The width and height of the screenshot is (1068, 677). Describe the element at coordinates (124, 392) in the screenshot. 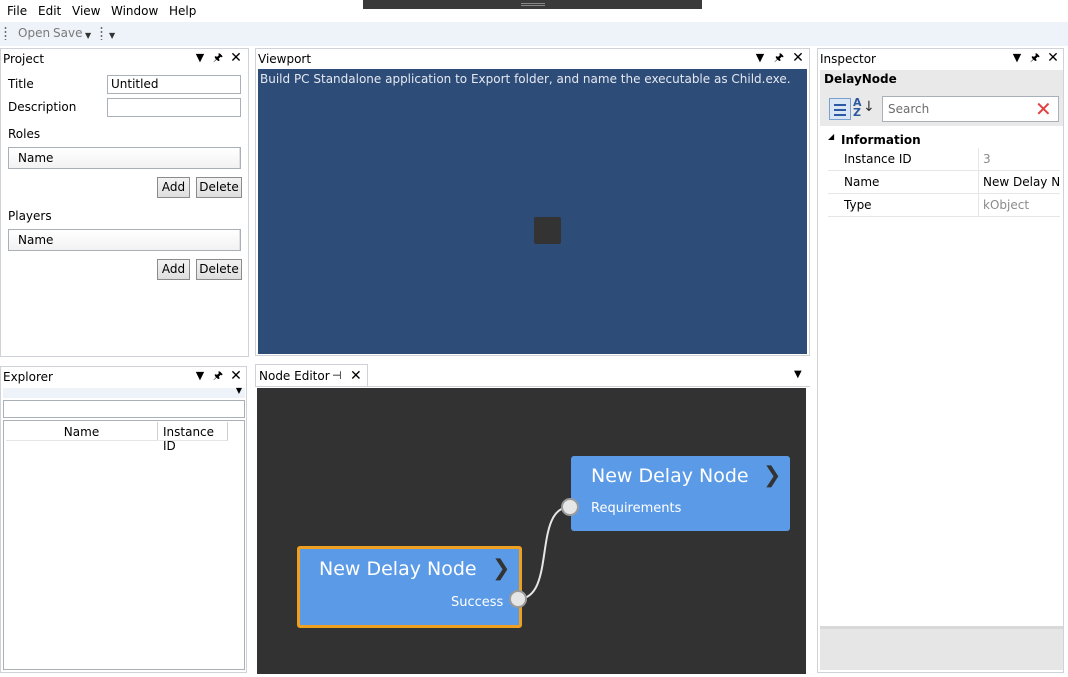

I see `explorer-toolbar: ▼` at that location.